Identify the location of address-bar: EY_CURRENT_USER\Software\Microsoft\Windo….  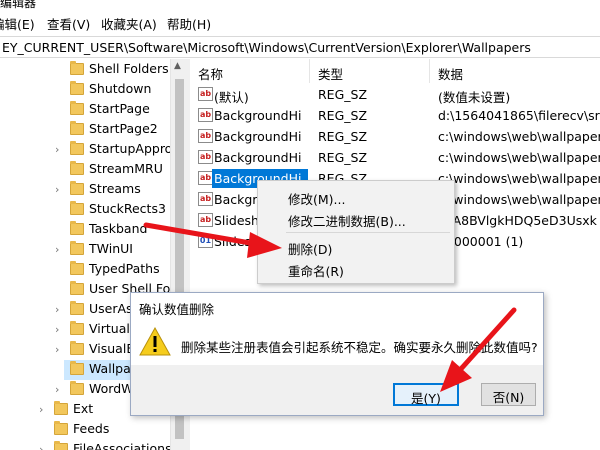
(300, 47).